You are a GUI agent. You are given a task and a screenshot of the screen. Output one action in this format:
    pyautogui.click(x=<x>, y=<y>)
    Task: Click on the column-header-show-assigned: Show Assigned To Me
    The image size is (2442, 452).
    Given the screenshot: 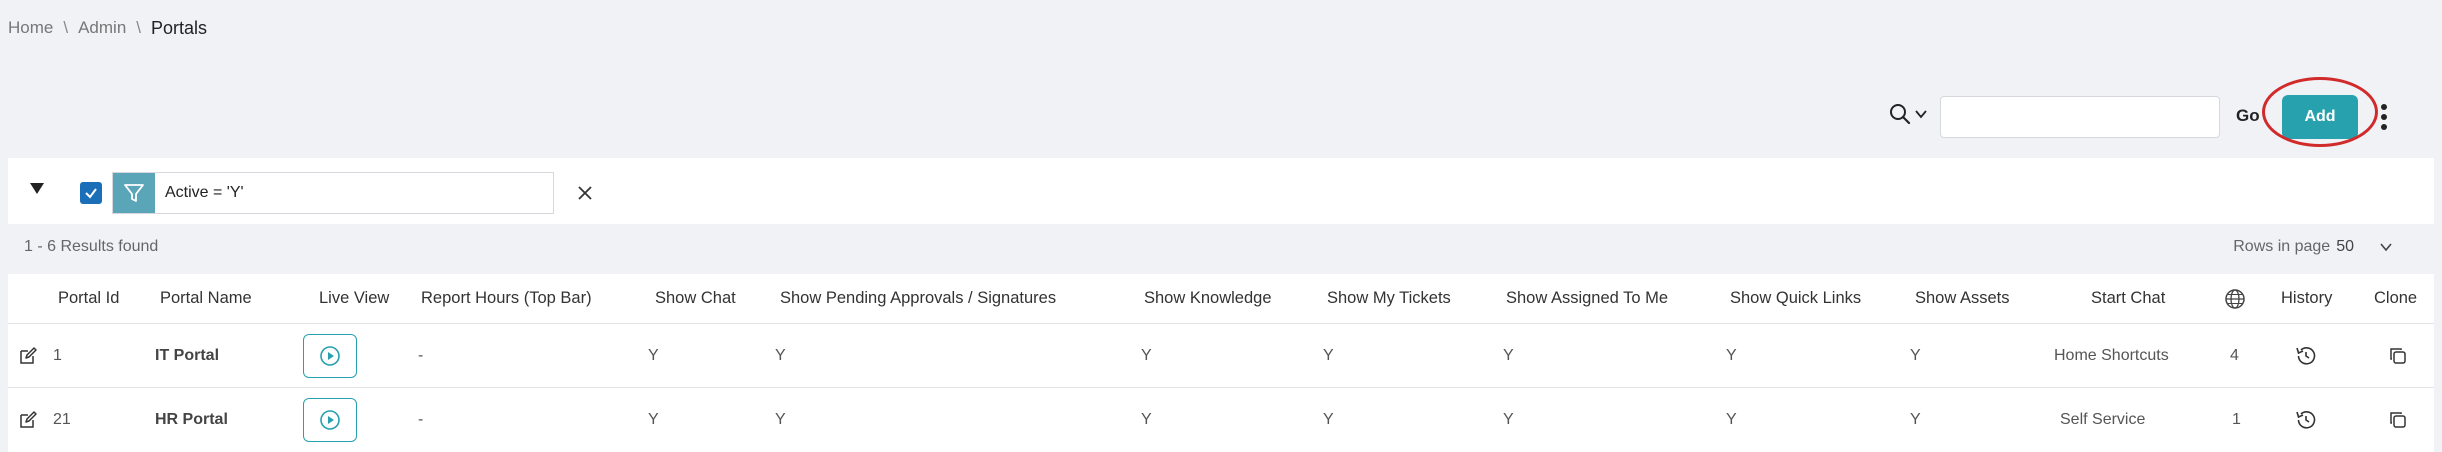 What is the action you would take?
    pyautogui.click(x=1587, y=298)
    